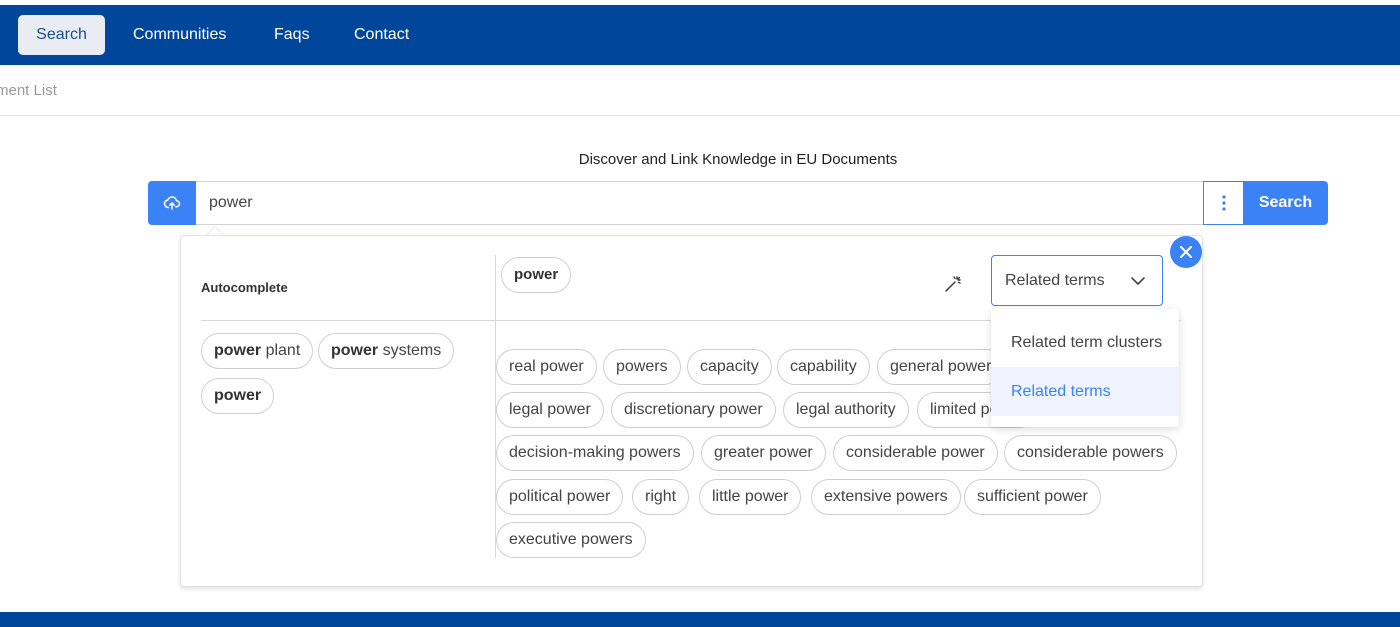  I want to click on kebab-icon, so click(1223, 203).